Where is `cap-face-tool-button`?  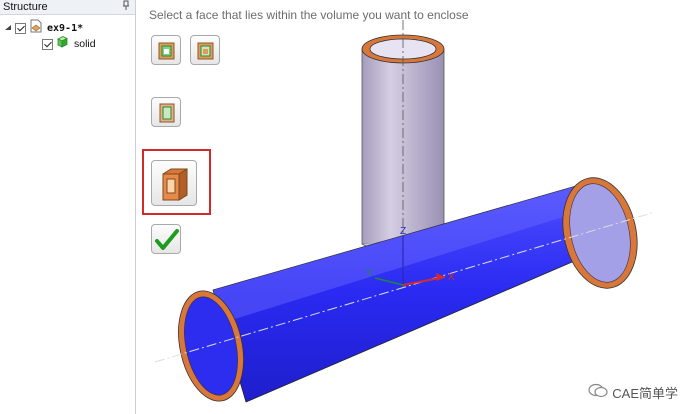 cap-face-tool-button is located at coordinates (166, 112).